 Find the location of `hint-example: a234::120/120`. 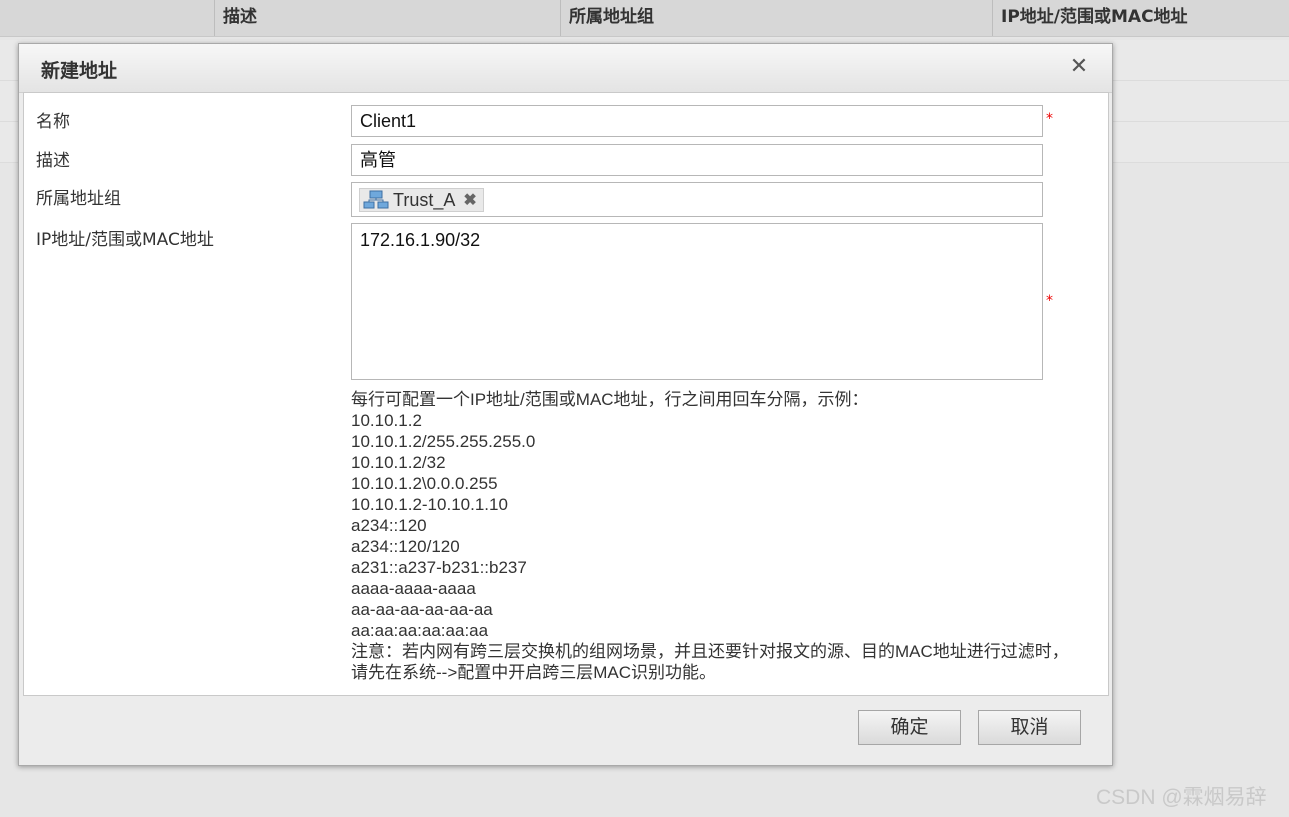

hint-example: a234::120/120 is located at coordinates (405, 546).